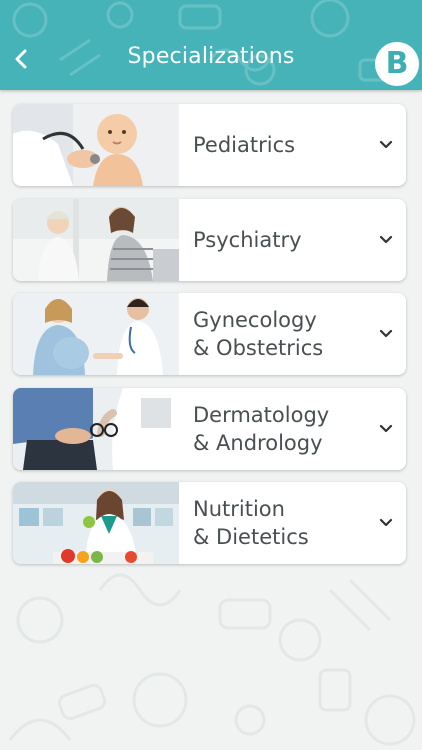 The height and width of the screenshot is (750, 422). What do you see at coordinates (96, 239) in the screenshot?
I see `counseling-session-photo` at bounding box center [96, 239].